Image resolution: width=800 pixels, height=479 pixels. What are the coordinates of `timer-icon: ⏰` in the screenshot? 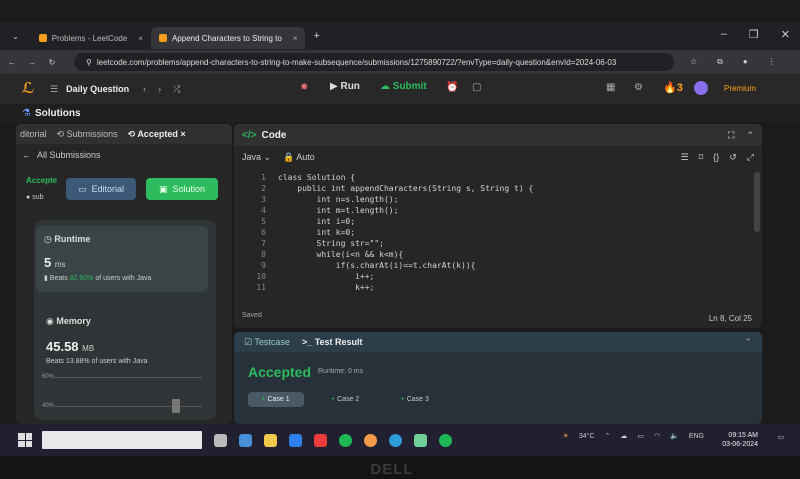 It's located at (452, 87).